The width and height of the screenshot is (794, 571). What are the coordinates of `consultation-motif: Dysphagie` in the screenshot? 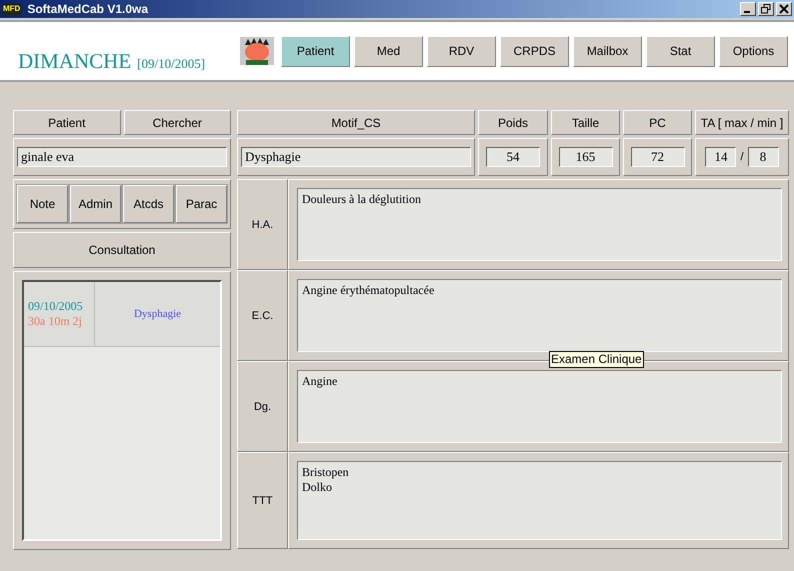 It's located at (158, 314).